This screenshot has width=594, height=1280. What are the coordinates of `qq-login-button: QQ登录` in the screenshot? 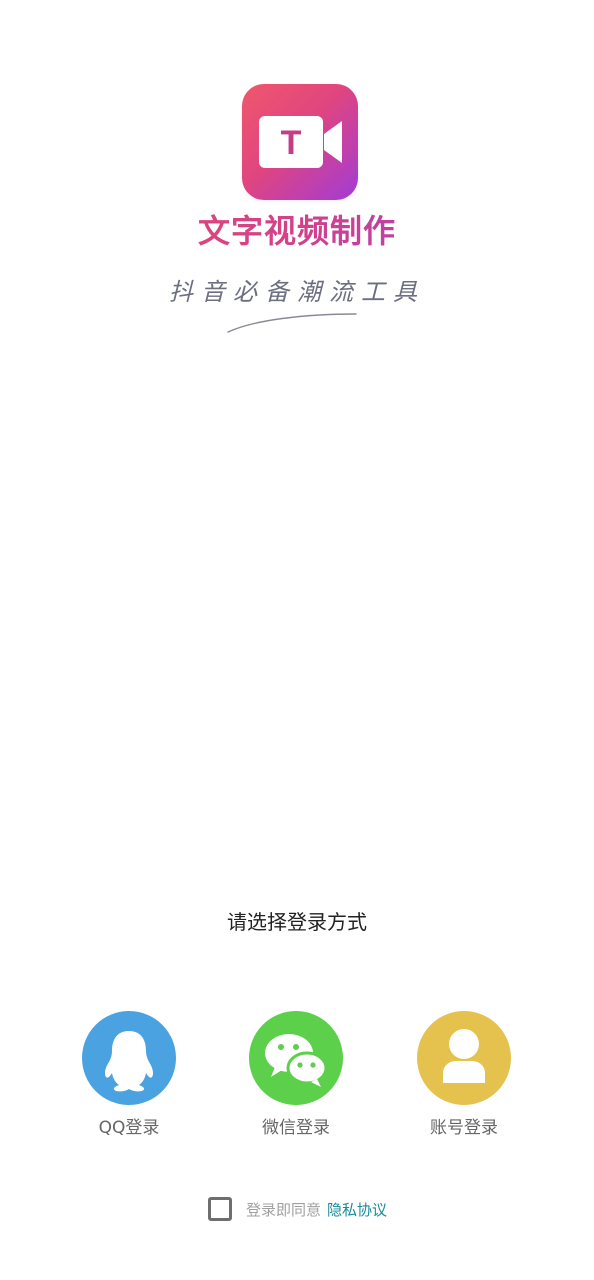 It's located at (129, 1074).